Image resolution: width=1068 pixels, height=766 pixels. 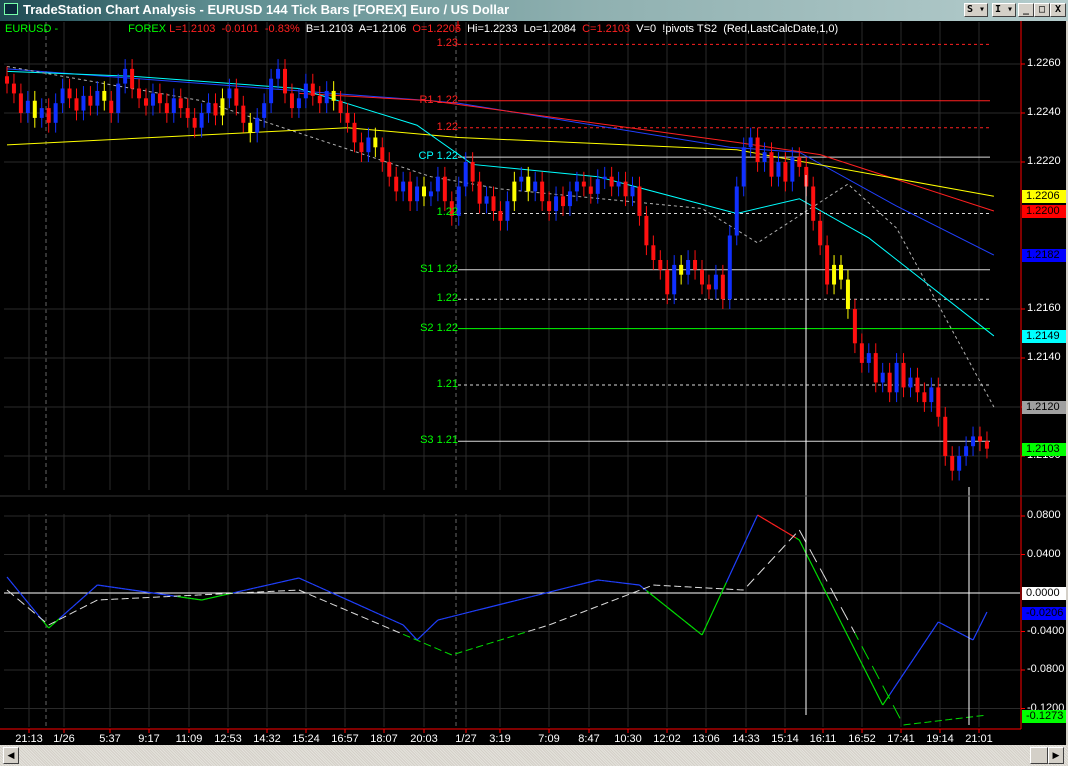 What do you see at coordinates (32, 29) in the screenshot?
I see `symbol: EURUSD -` at bounding box center [32, 29].